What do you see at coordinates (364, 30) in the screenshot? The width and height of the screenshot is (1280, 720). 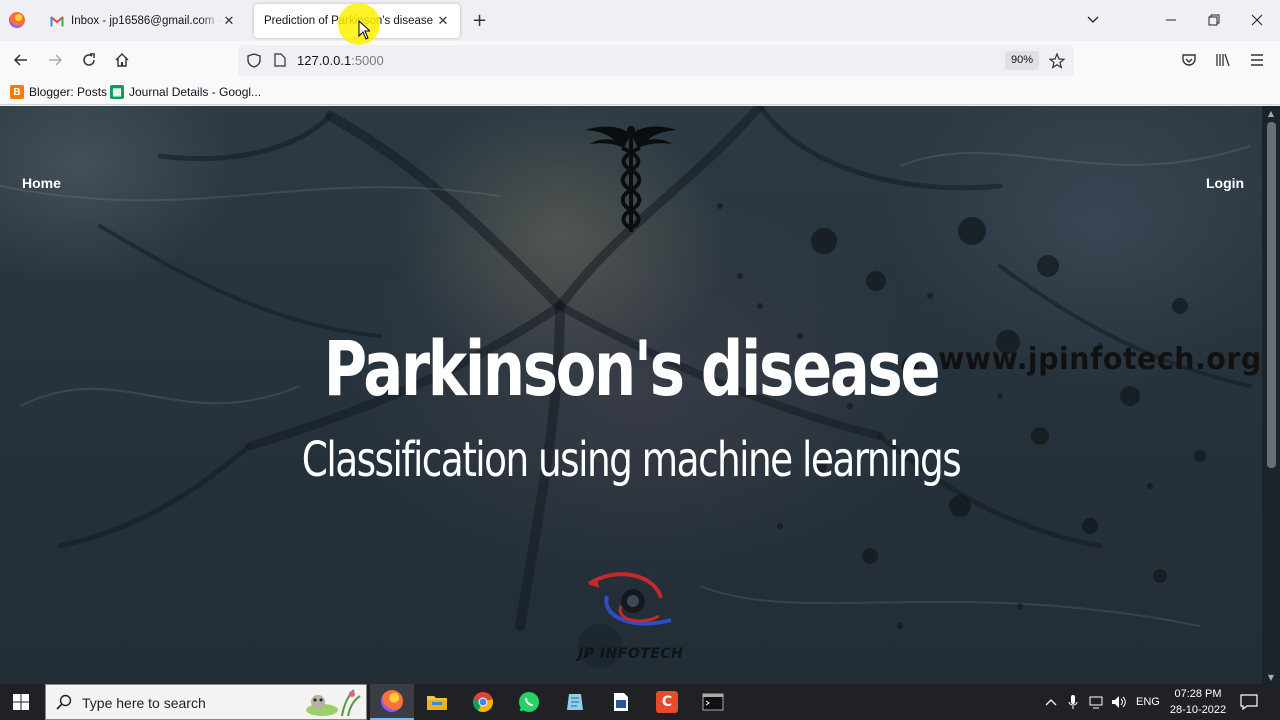 I see `mouse-pointer-icon` at bounding box center [364, 30].